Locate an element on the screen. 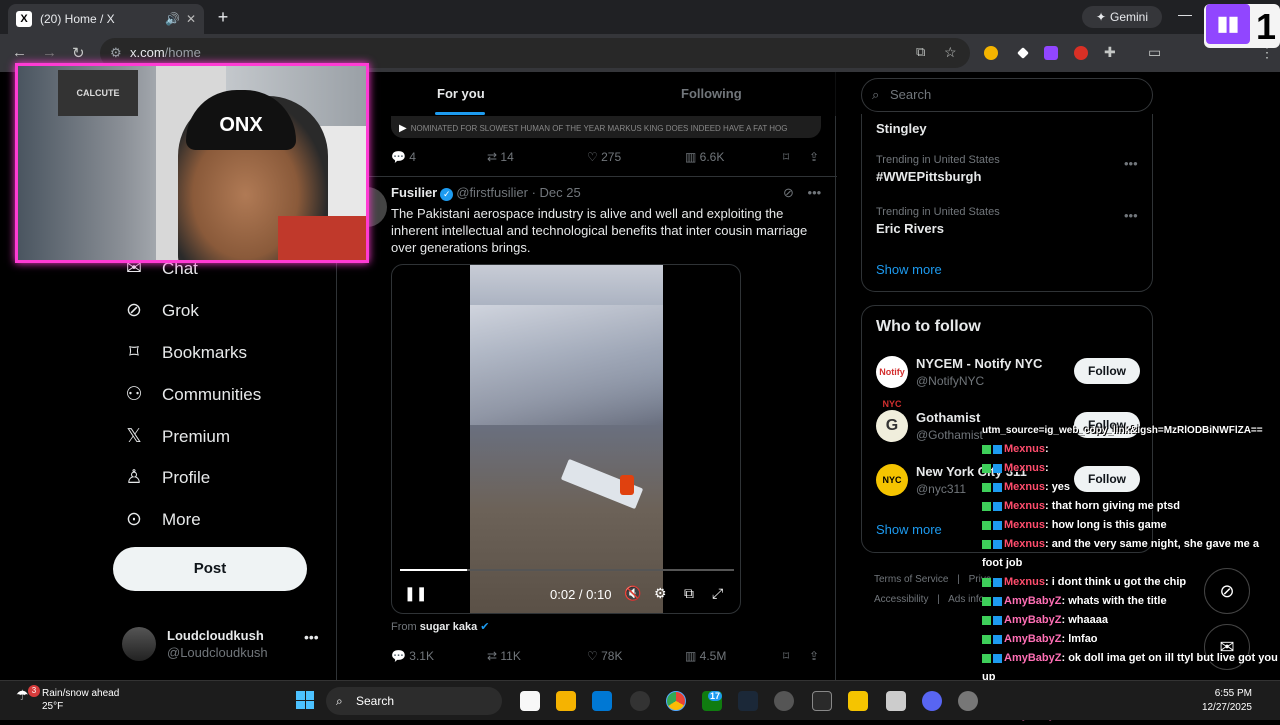 Image resolution: width=1280 pixels, height=725 pixels. tab-following: Following is located at coordinates (711, 93).